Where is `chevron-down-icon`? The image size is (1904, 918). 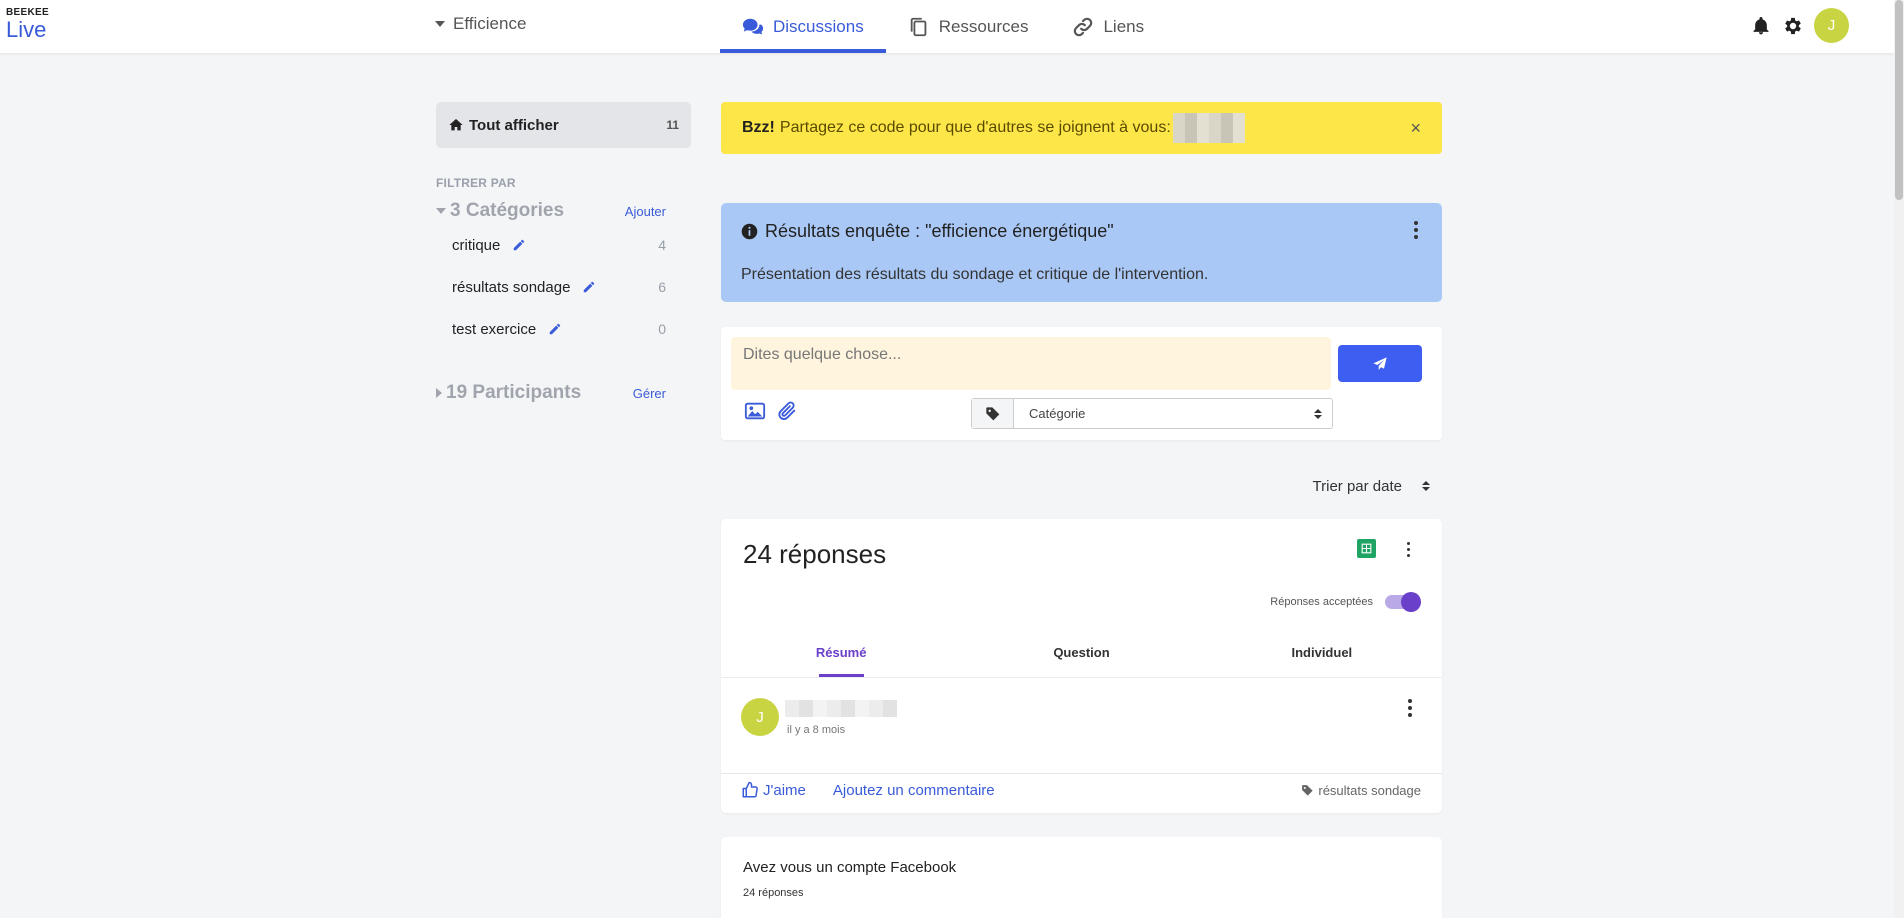 chevron-down-icon is located at coordinates (440, 24).